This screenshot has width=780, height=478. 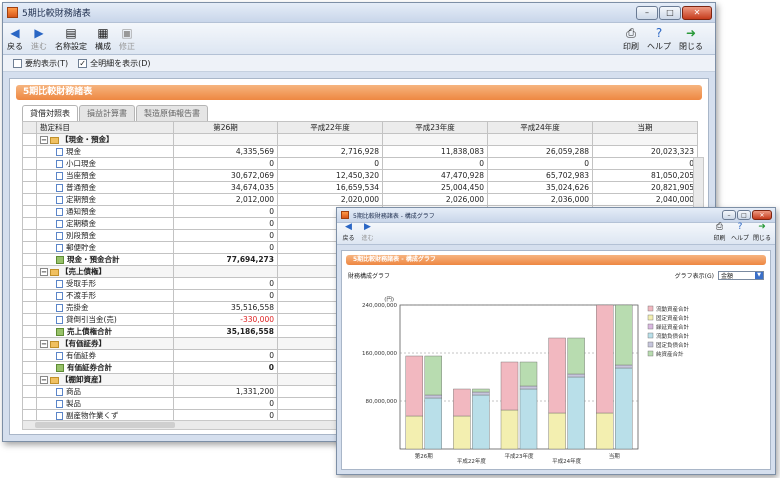 I want to click on scroll-thumb, so click(x=105, y=425).